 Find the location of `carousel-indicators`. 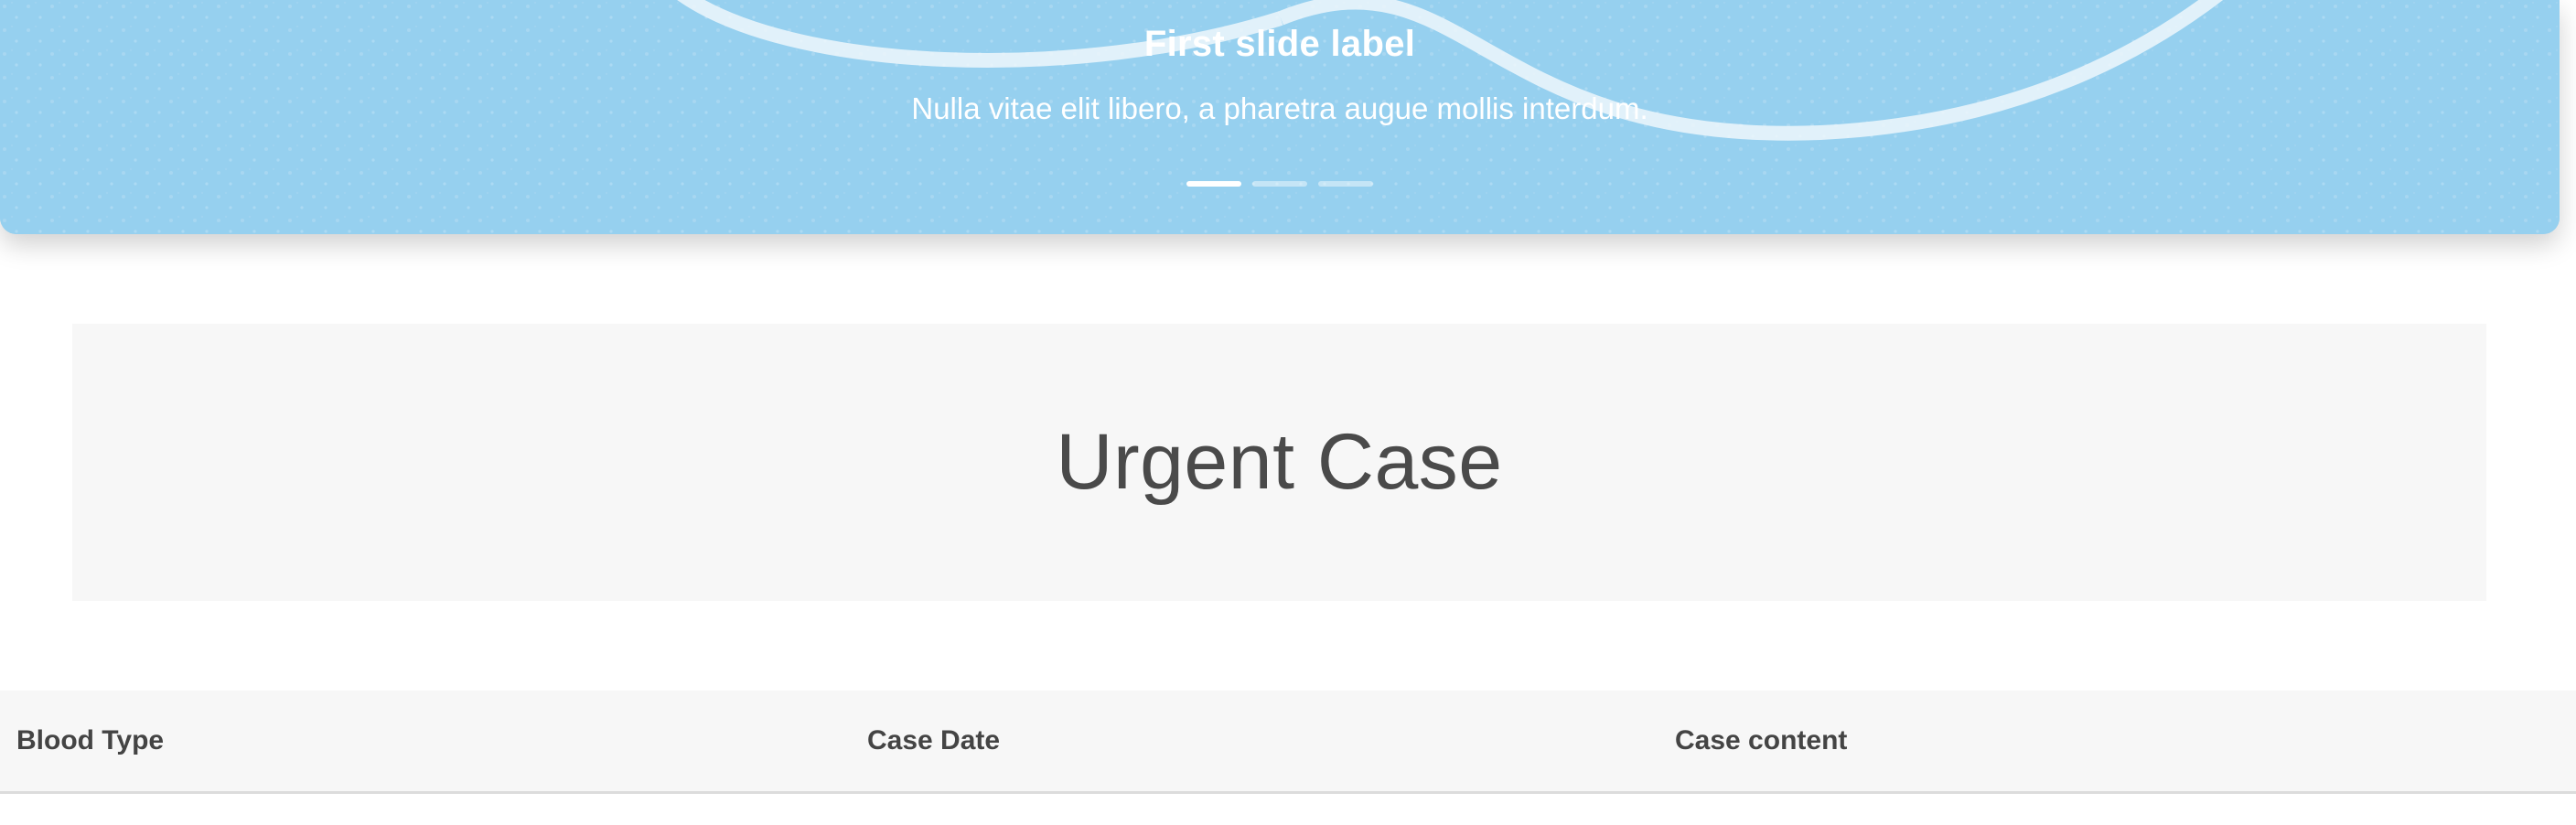

carousel-indicators is located at coordinates (1280, 184).